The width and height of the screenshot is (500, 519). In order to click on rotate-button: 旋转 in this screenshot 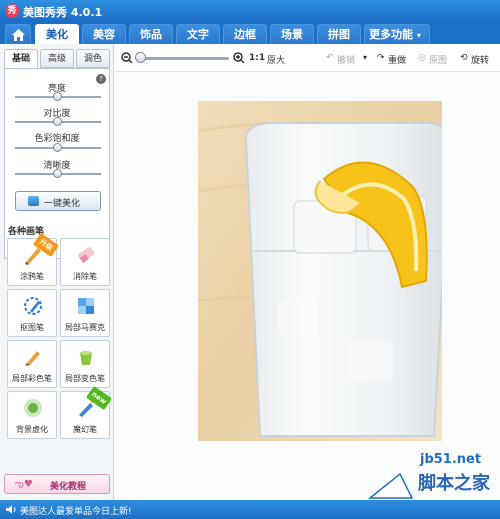, I will do `click(480, 59)`.